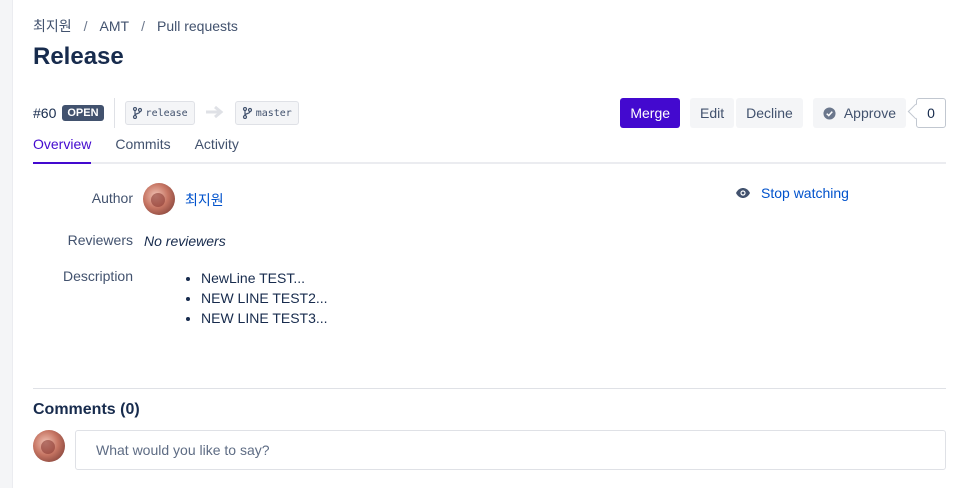 The width and height of the screenshot is (957, 488). I want to click on section-divider, so click(489, 388).